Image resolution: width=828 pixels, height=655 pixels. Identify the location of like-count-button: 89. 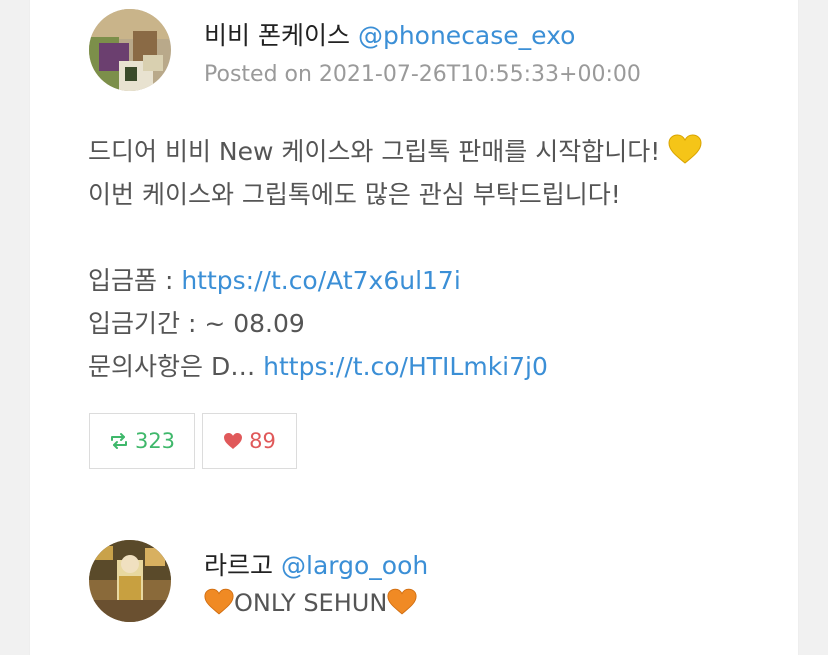
(249, 441).